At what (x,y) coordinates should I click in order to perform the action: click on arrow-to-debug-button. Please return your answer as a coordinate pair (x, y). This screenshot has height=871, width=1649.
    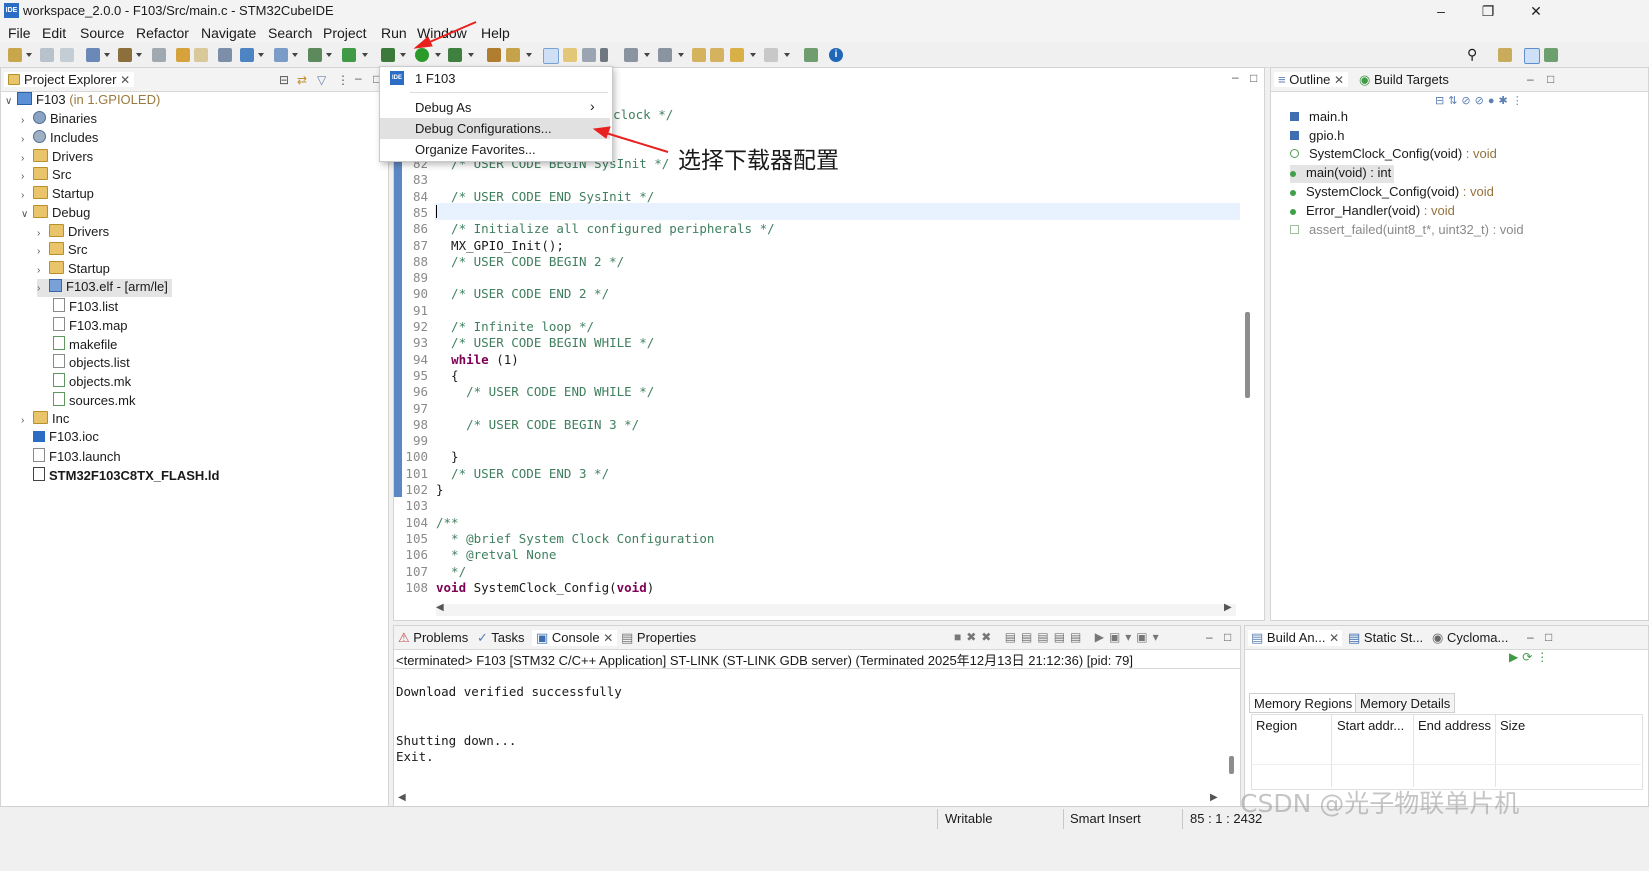
    Looking at the image, I should click on (445, 35).